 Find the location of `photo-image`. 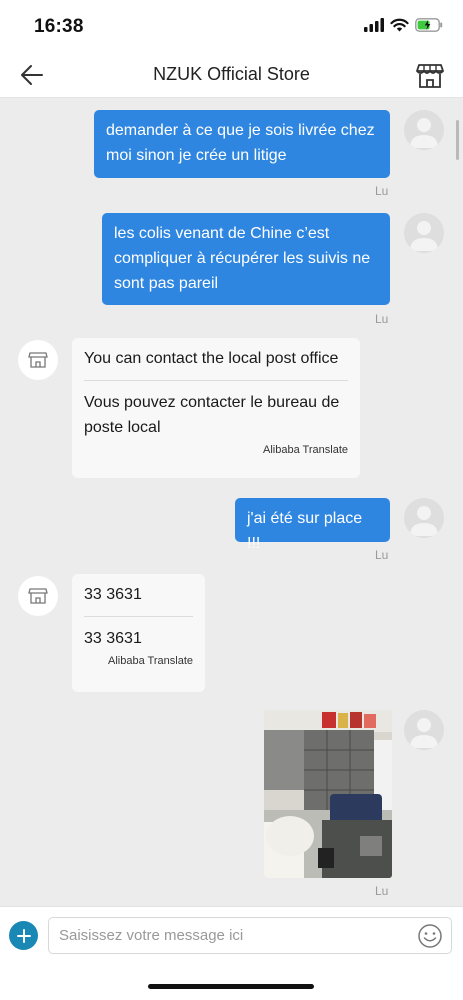

photo-image is located at coordinates (328, 794).